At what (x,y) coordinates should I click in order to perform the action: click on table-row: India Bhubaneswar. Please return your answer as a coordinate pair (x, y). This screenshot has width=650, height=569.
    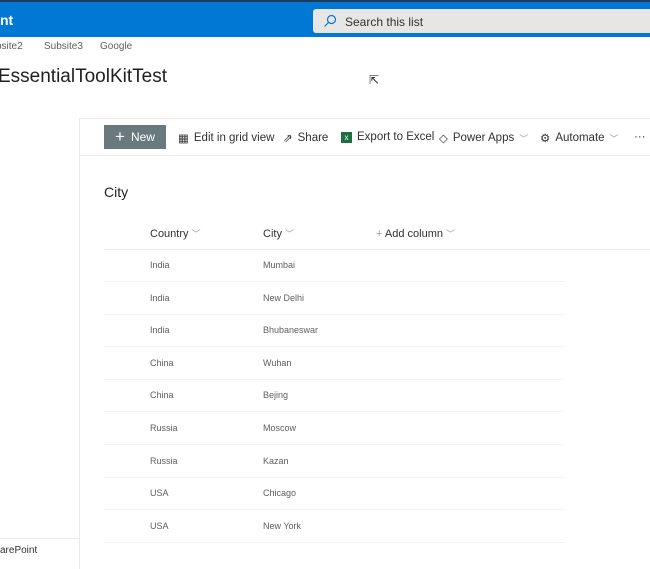
    Looking at the image, I should click on (334, 331).